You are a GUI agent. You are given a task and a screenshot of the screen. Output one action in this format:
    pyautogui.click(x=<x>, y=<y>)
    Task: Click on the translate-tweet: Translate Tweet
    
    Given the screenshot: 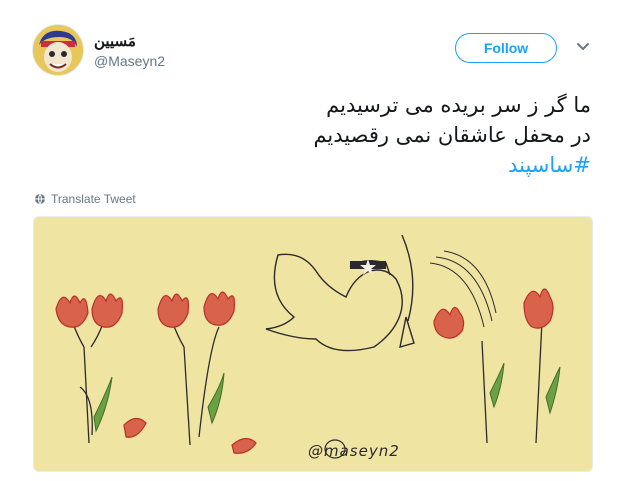 What is the action you would take?
    pyautogui.click(x=85, y=199)
    